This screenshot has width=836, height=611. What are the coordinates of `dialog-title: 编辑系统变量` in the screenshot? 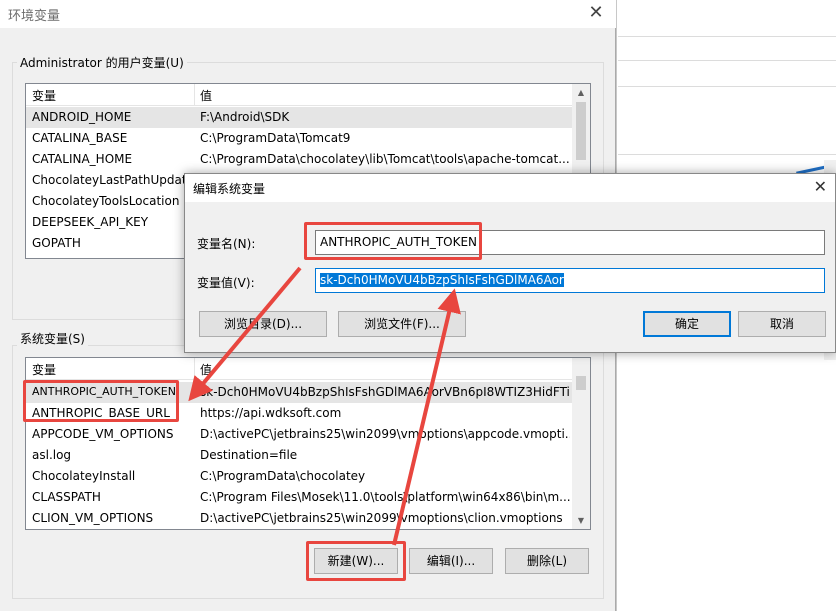 It's located at (229, 189).